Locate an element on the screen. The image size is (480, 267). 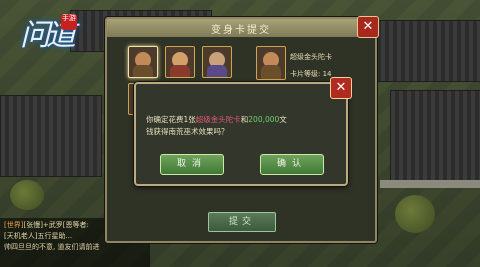
wall is located at coordinates (430, 184).